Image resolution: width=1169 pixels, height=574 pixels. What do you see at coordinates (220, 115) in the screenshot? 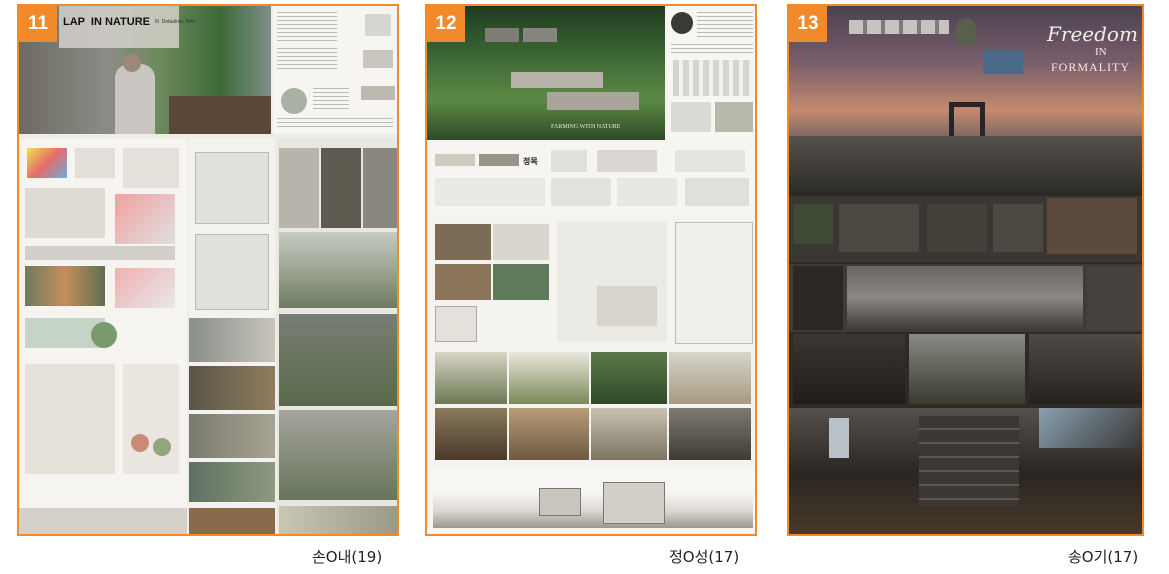
I see `wooden-deck` at bounding box center [220, 115].